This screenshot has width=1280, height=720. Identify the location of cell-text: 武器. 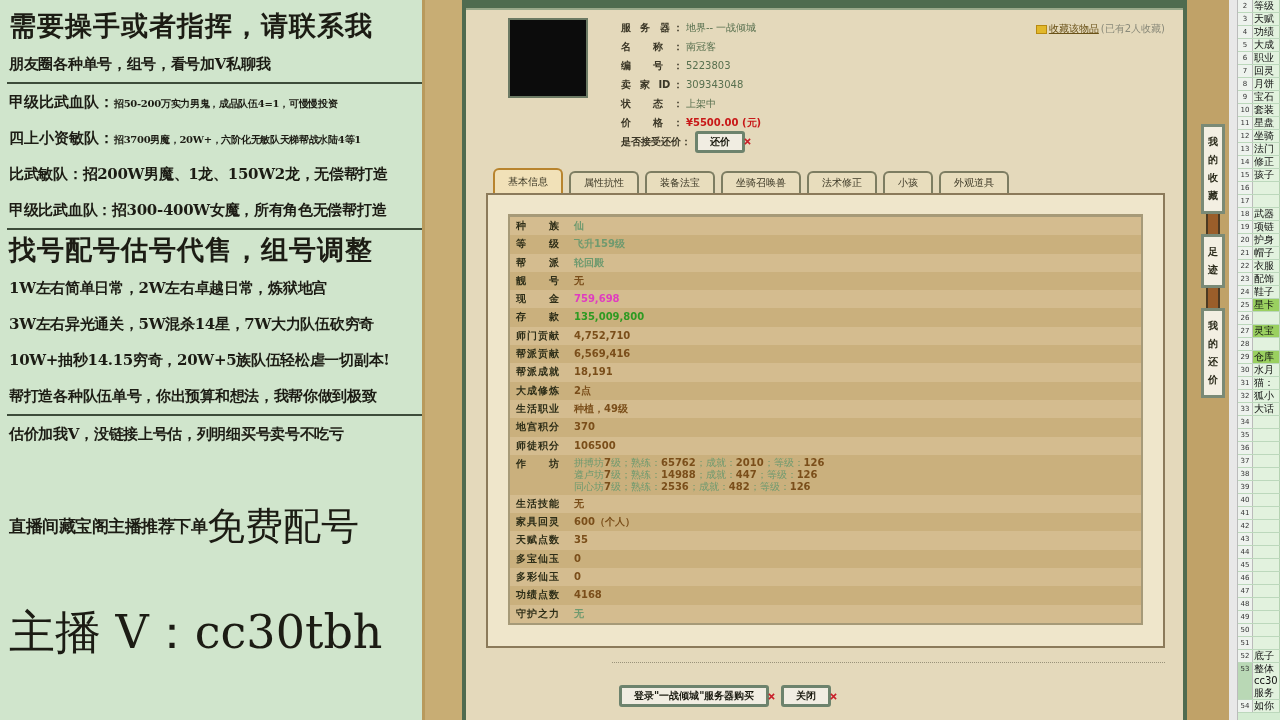
(1264, 214).